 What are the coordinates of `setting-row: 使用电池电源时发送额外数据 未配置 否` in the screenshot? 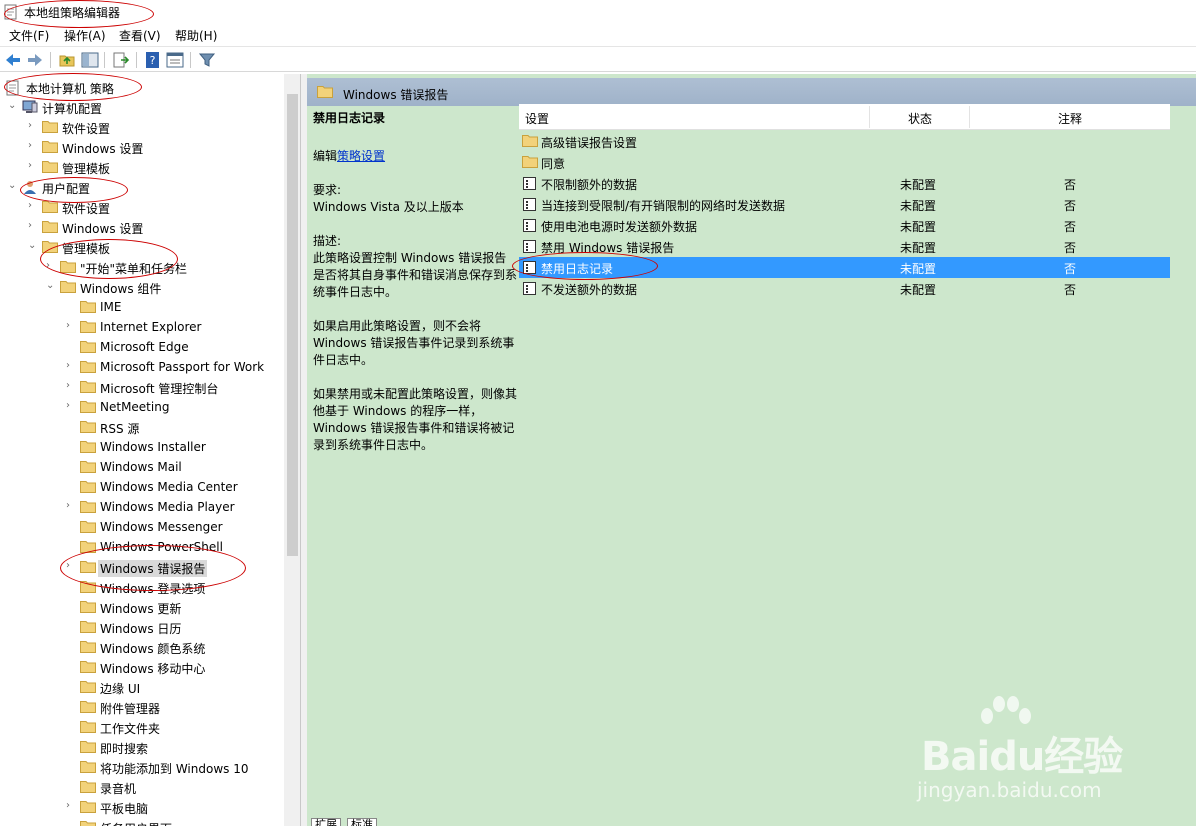 It's located at (844, 225).